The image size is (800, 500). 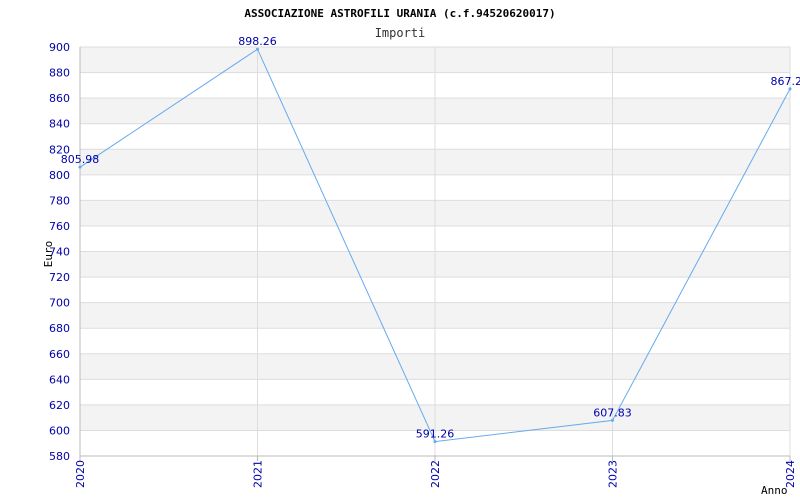 I want to click on data-label: 867.2, so click(x=785, y=81).